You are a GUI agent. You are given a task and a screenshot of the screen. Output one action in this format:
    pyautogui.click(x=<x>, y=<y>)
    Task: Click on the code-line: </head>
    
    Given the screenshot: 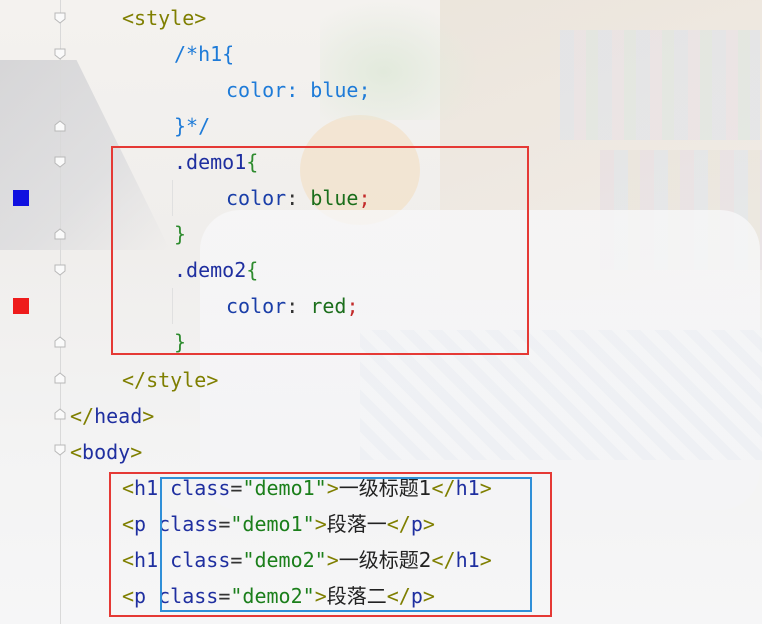 What is the action you would take?
    pyautogui.click(x=112, y=416)
    